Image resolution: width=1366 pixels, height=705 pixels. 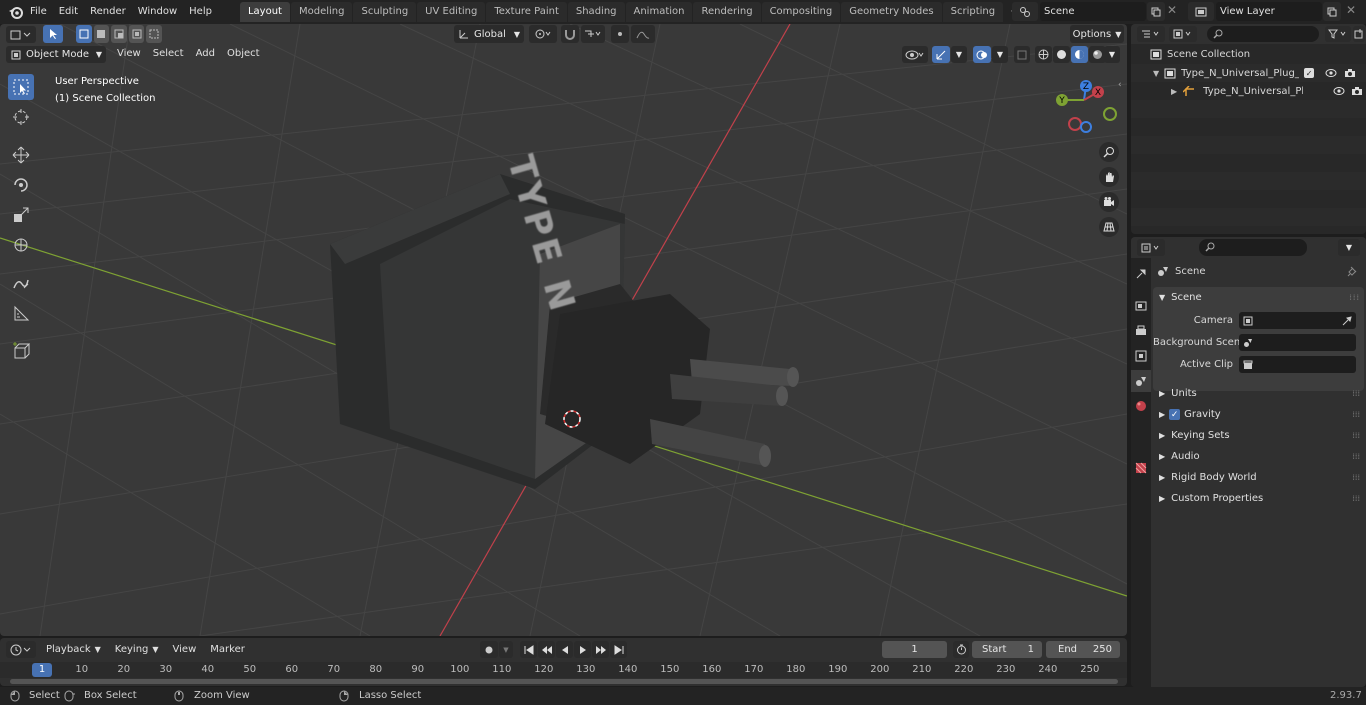 What do you see at coordinates (1109, 202) in the screenshot?
I see `camera-view-icon` at bounding box center [1109, 202].